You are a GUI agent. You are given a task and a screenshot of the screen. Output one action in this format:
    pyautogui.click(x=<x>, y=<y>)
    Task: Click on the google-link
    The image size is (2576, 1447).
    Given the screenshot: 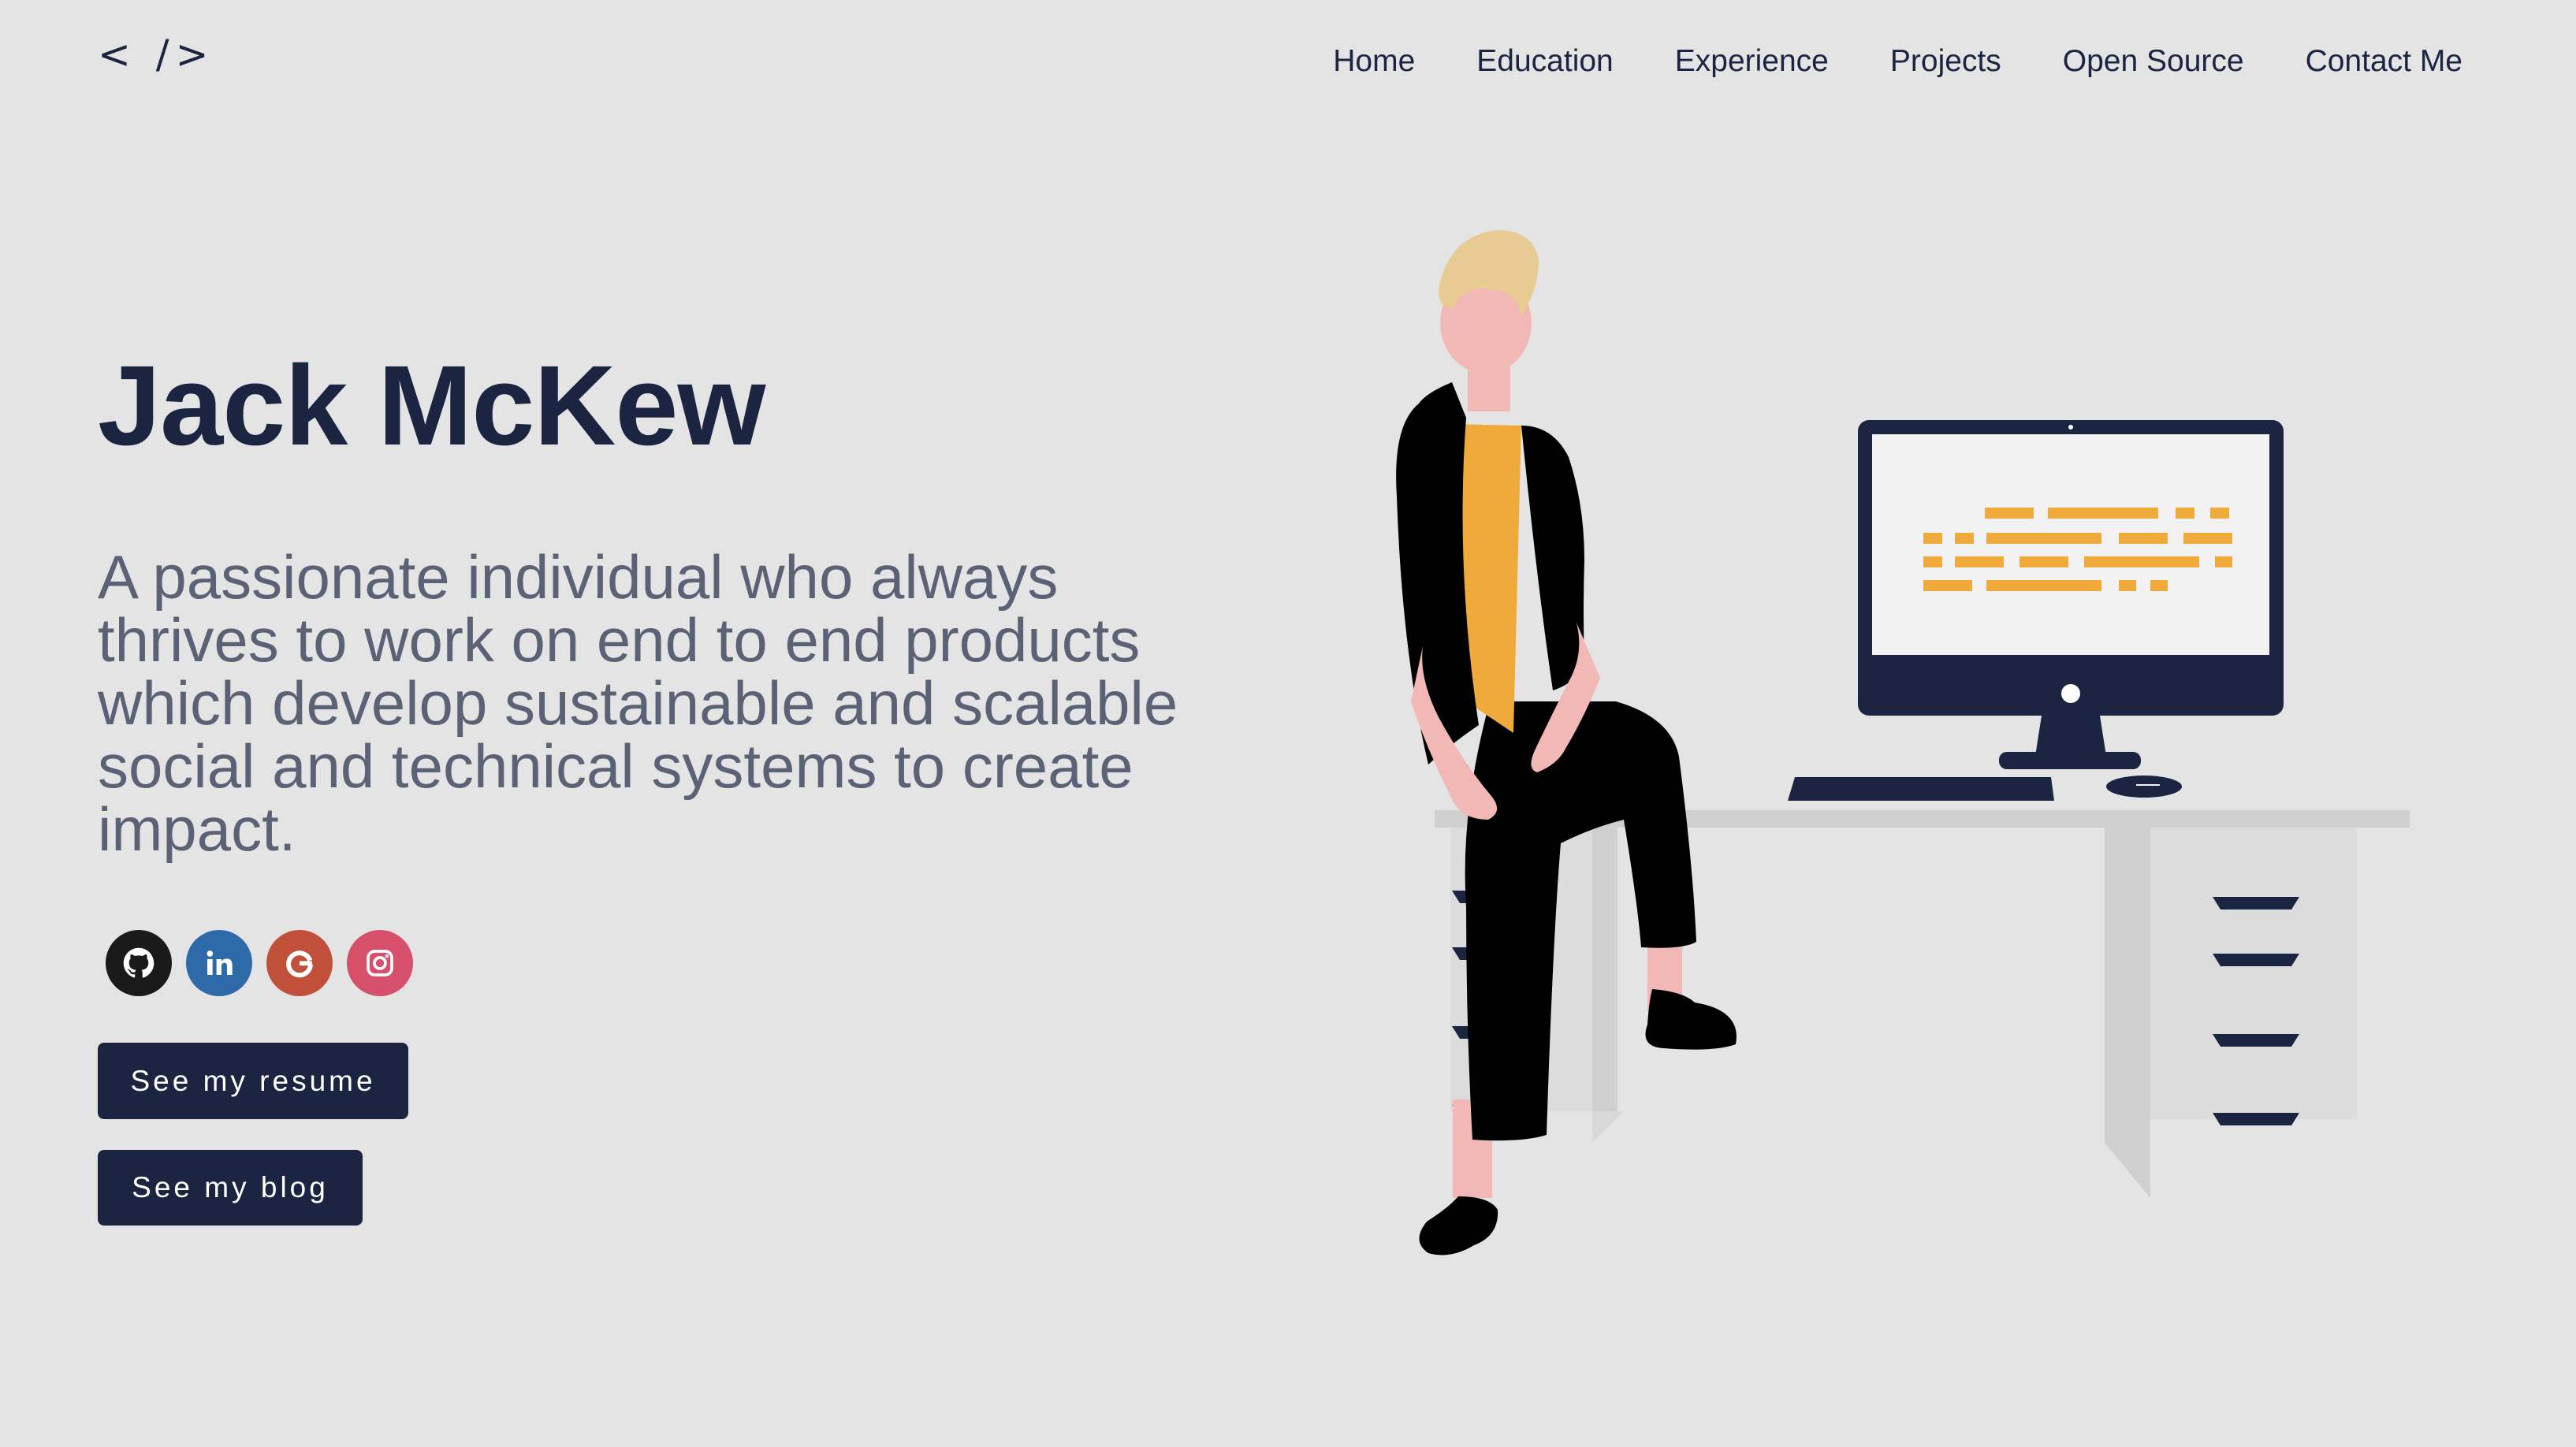 What is the action you would take?
    pyautogui.click(x=299, y=963)
    